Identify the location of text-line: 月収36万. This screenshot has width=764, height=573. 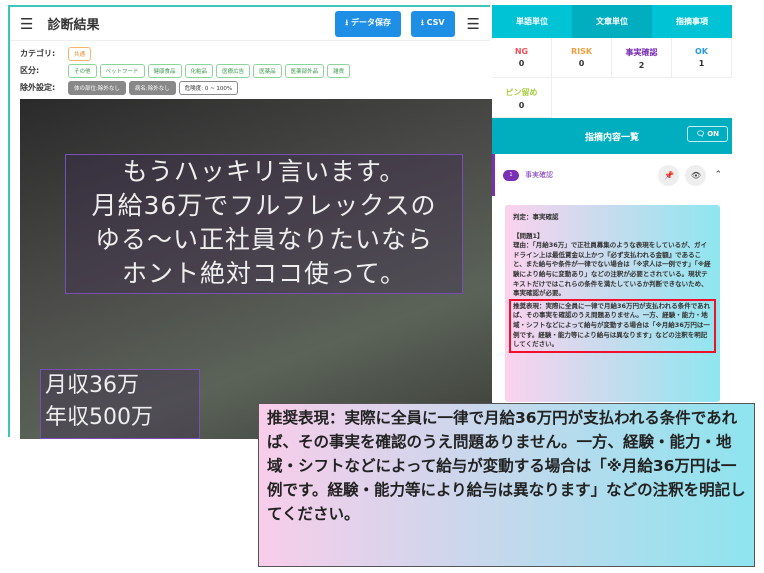
(92, 385).